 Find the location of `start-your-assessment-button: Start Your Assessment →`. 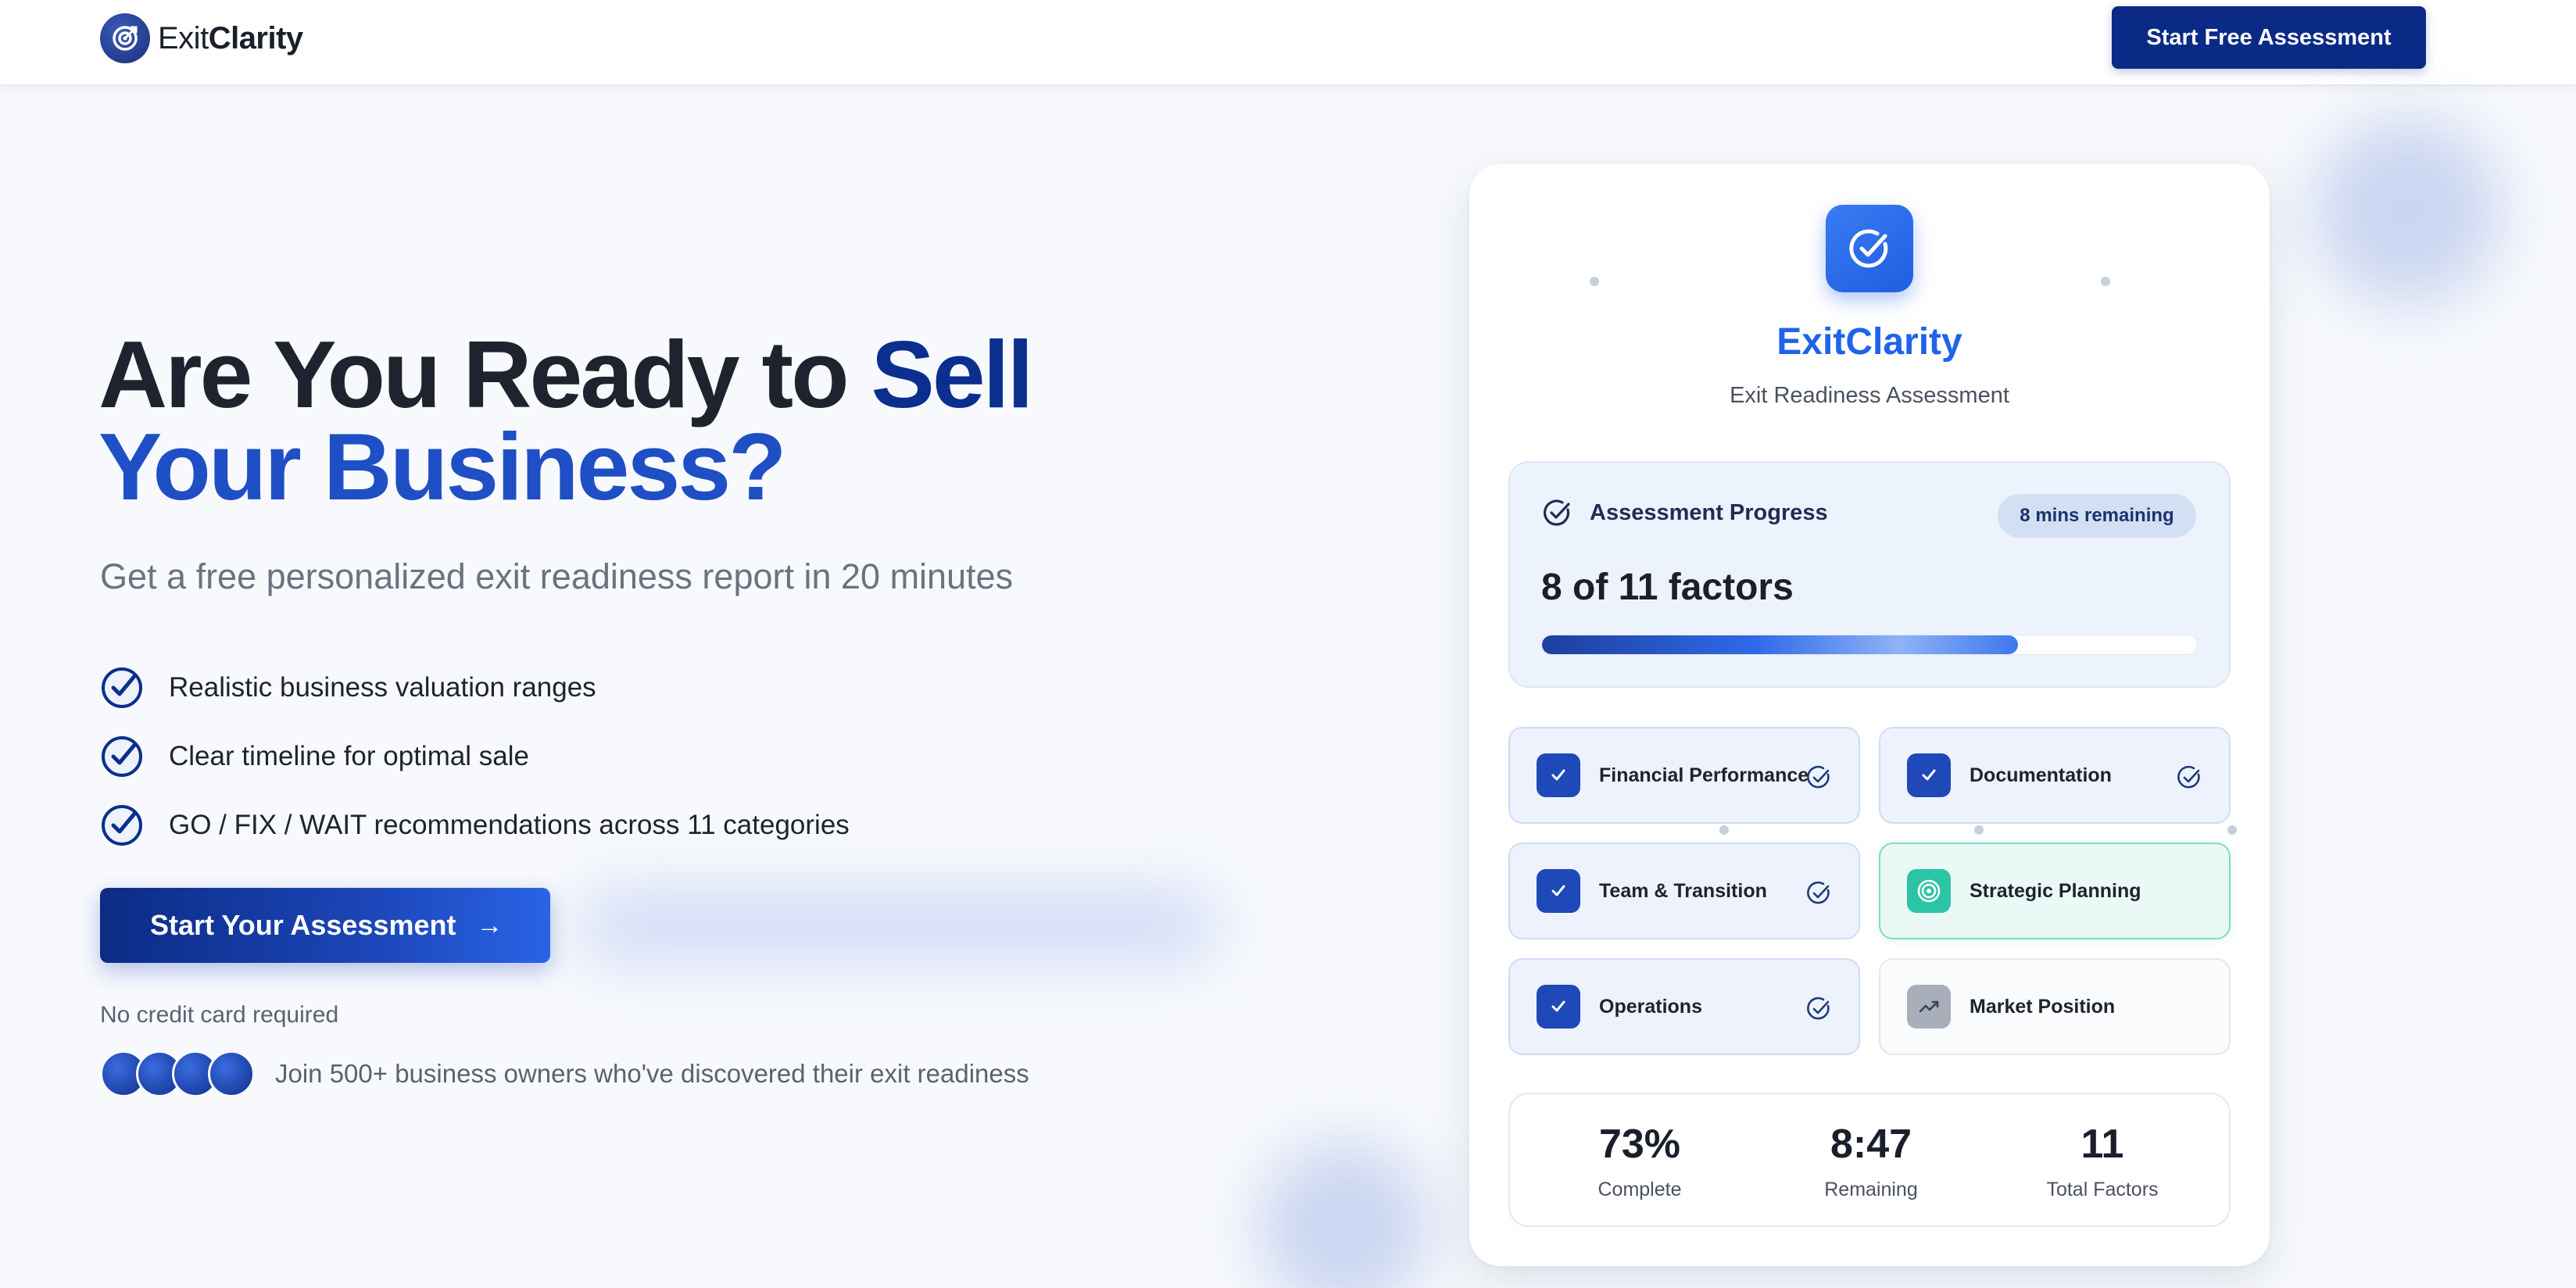

start-your-assessment-button: Start Your Assessment → is located at coordinates (325, 925).